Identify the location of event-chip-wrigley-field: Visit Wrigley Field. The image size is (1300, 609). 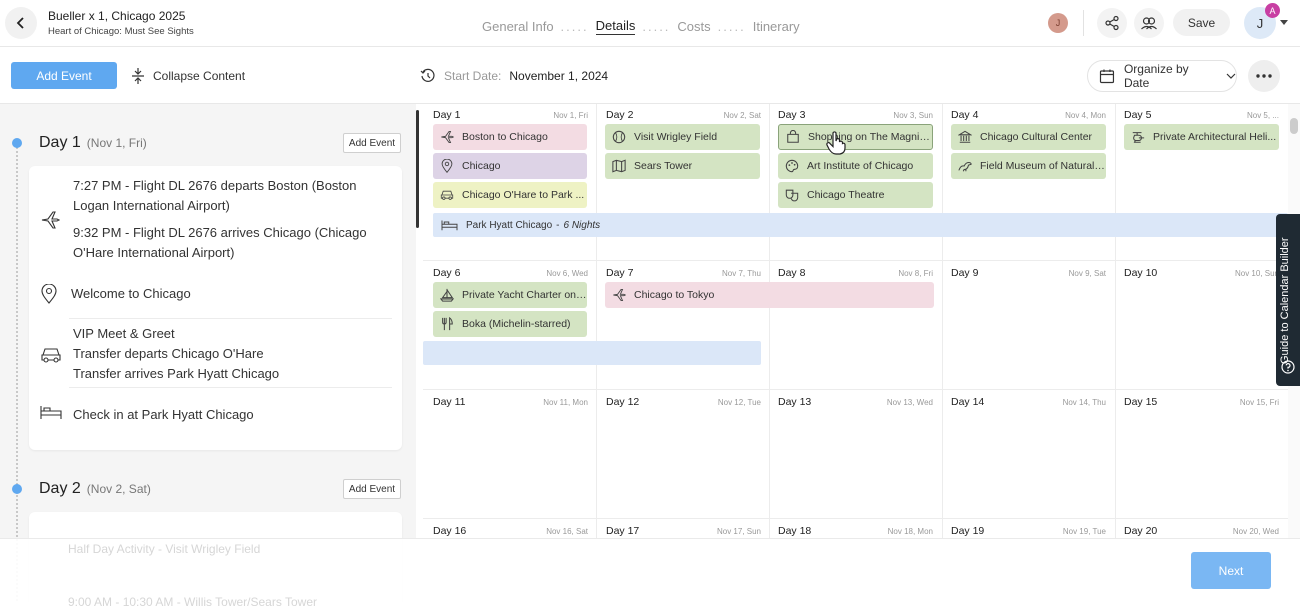
(682, 137).